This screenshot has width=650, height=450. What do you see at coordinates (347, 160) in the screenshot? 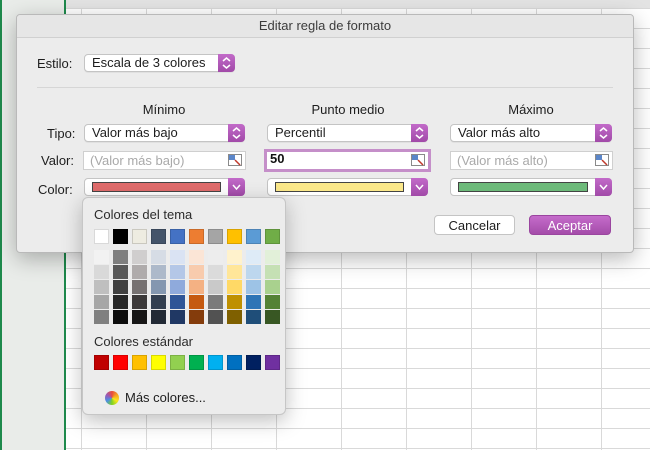
I see `mid-value-field: 50` at bounding box center [347, 160].